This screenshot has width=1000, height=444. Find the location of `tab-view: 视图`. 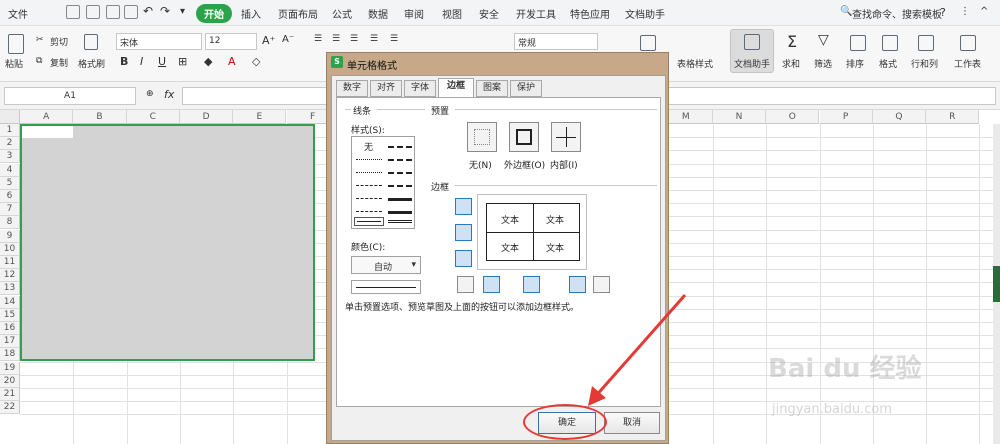

tab-view: 视图 is located at coordinates (452, 13).